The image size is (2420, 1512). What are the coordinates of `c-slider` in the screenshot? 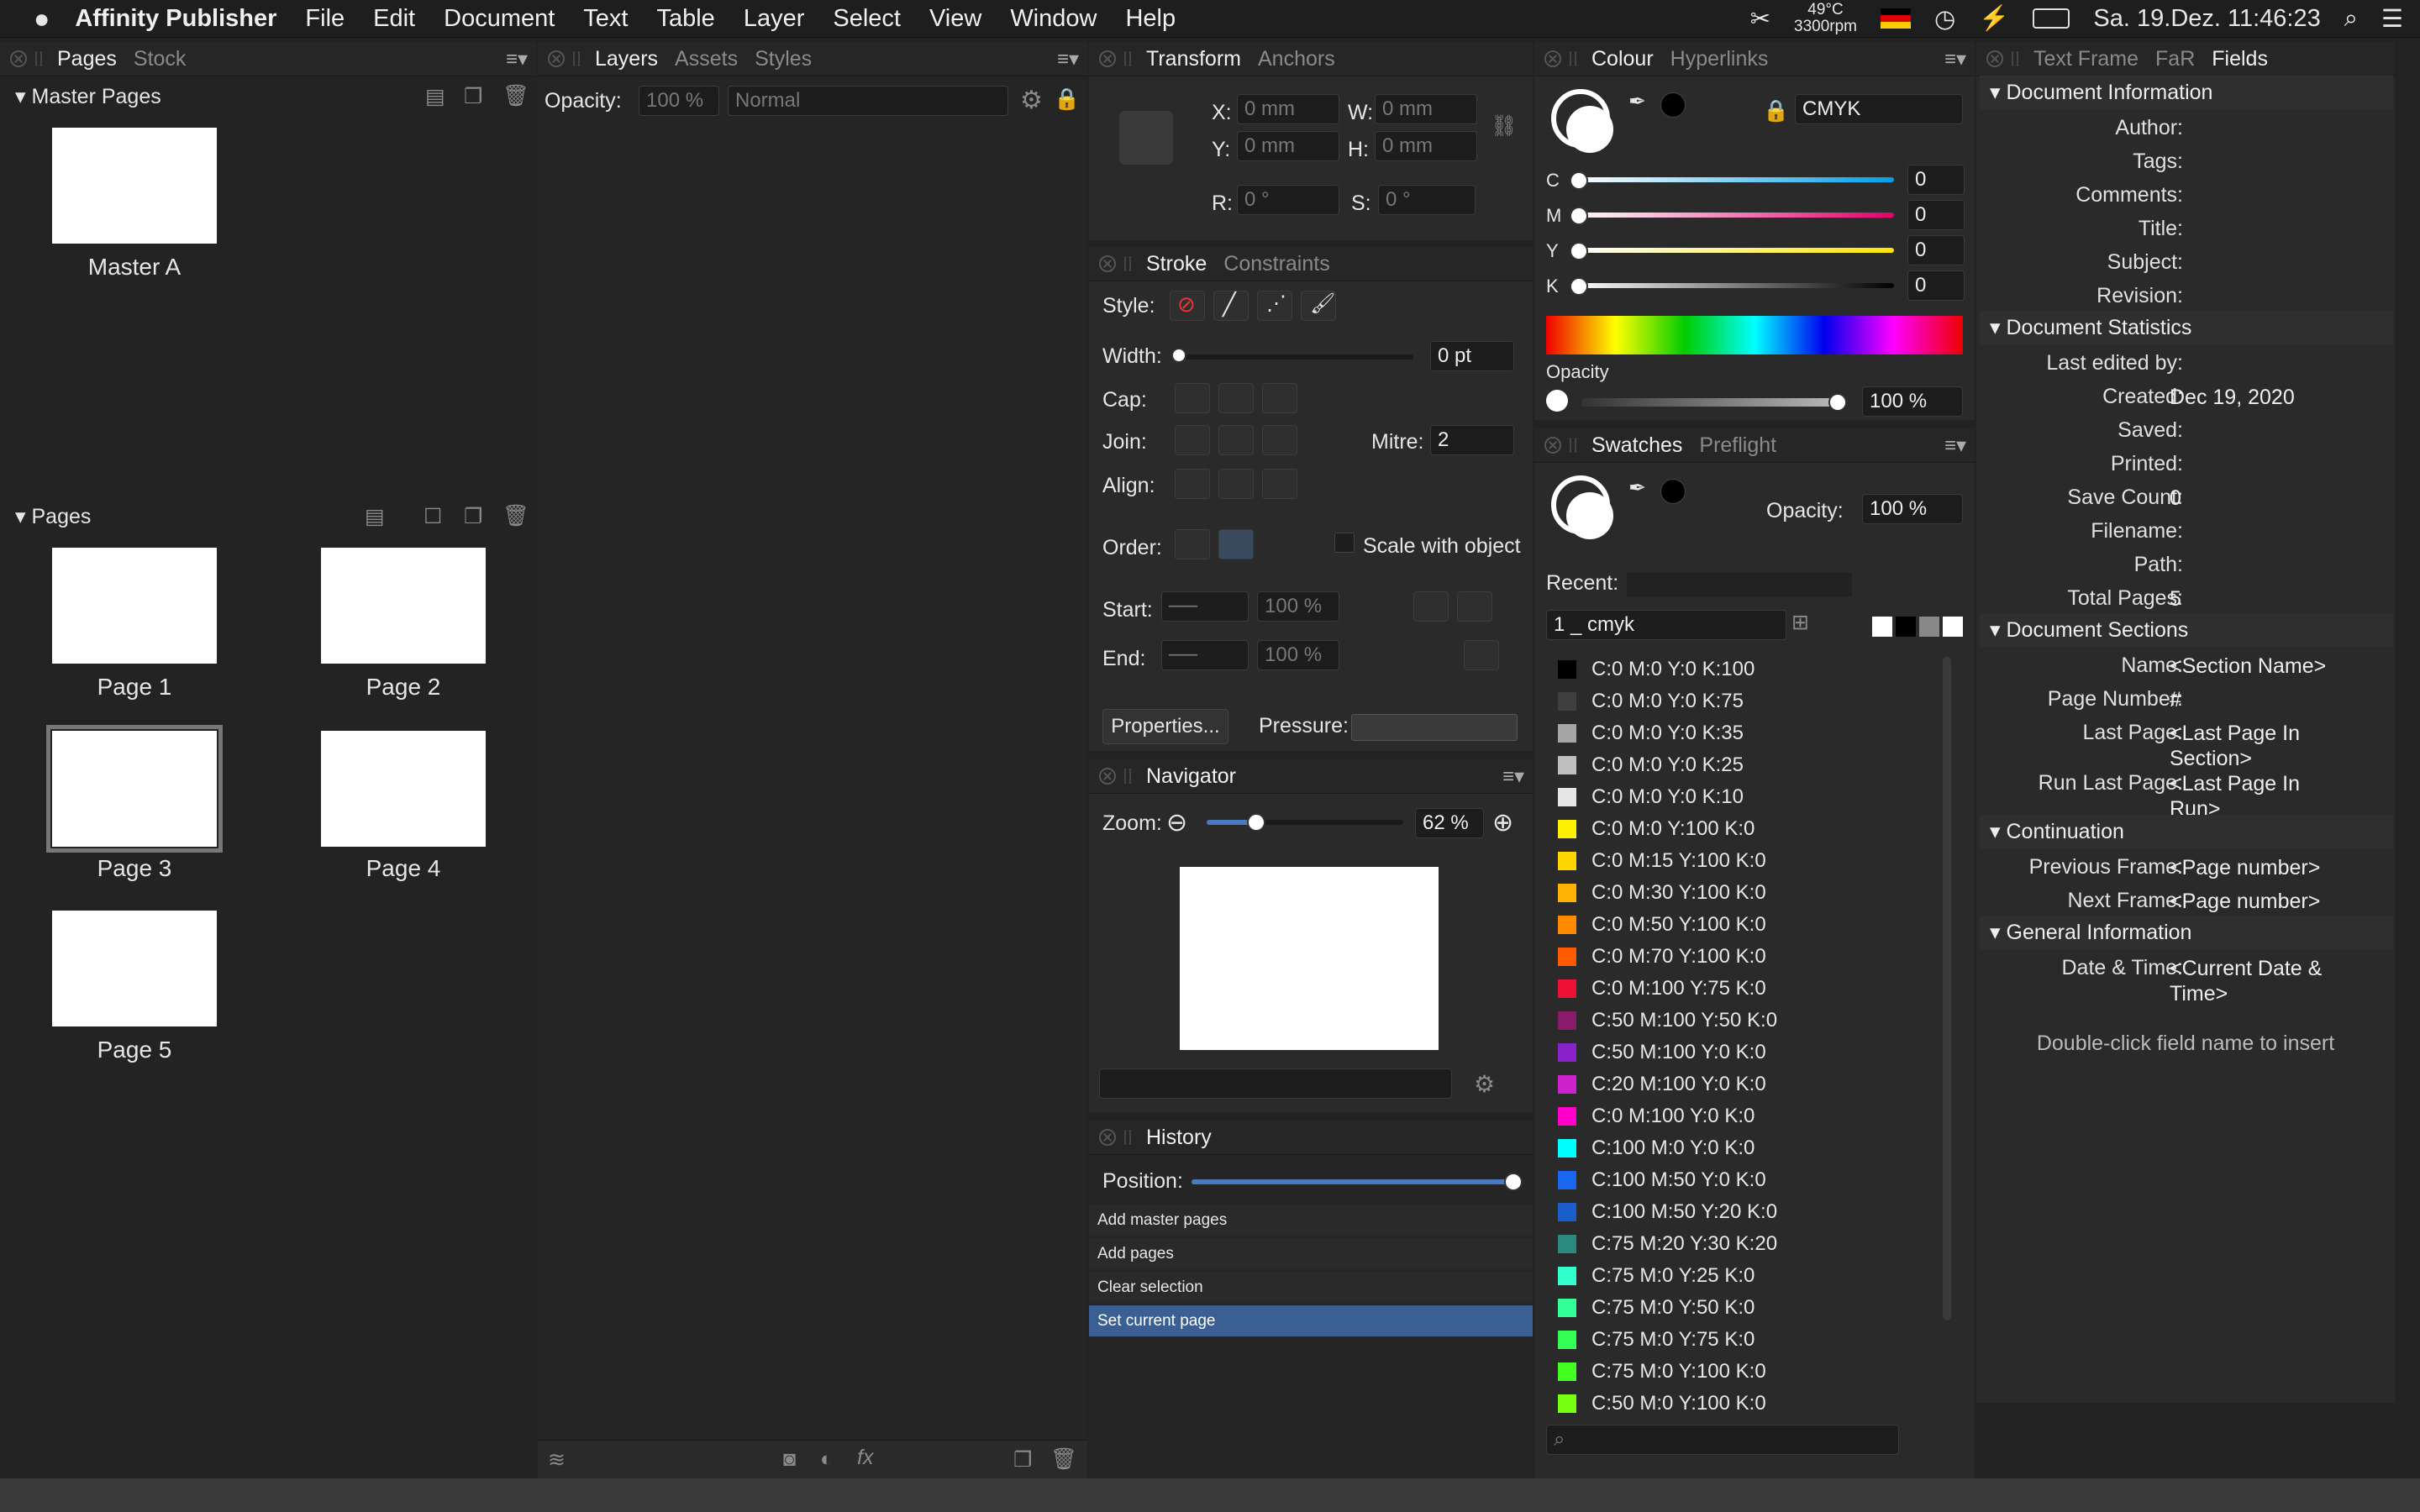 It's located at (1735, 179).